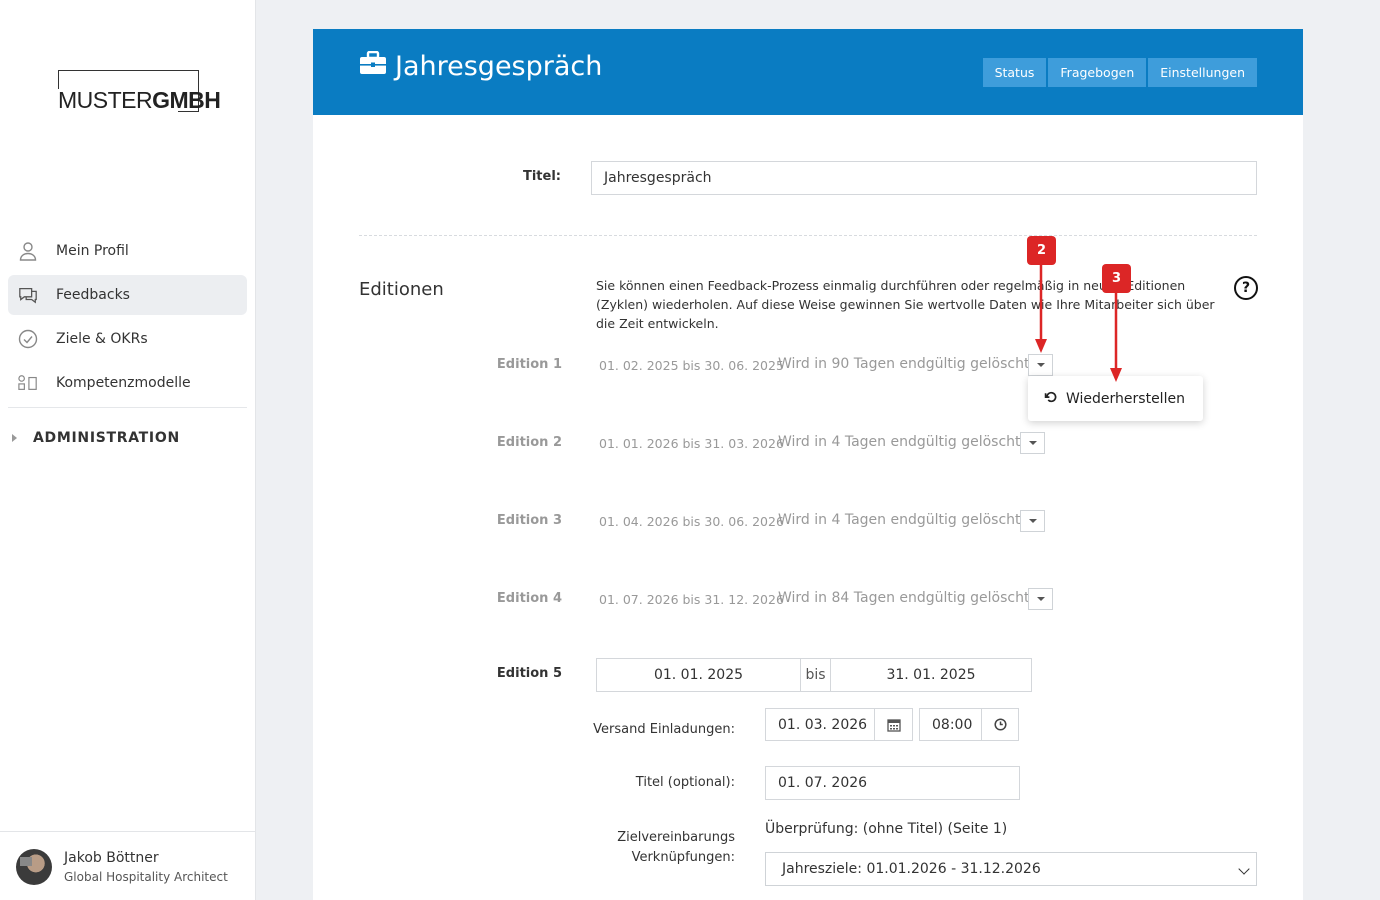 The height and width of the screenshot is (900, 1380). I want to click on divider, so click(808, 235).